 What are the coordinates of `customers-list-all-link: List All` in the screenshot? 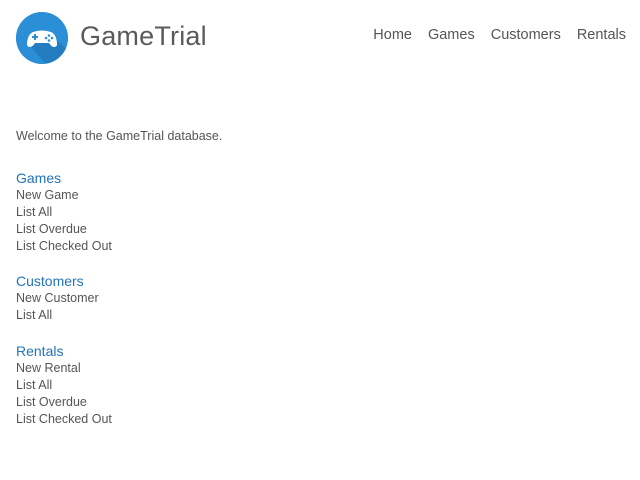 It's located at (57, 315).